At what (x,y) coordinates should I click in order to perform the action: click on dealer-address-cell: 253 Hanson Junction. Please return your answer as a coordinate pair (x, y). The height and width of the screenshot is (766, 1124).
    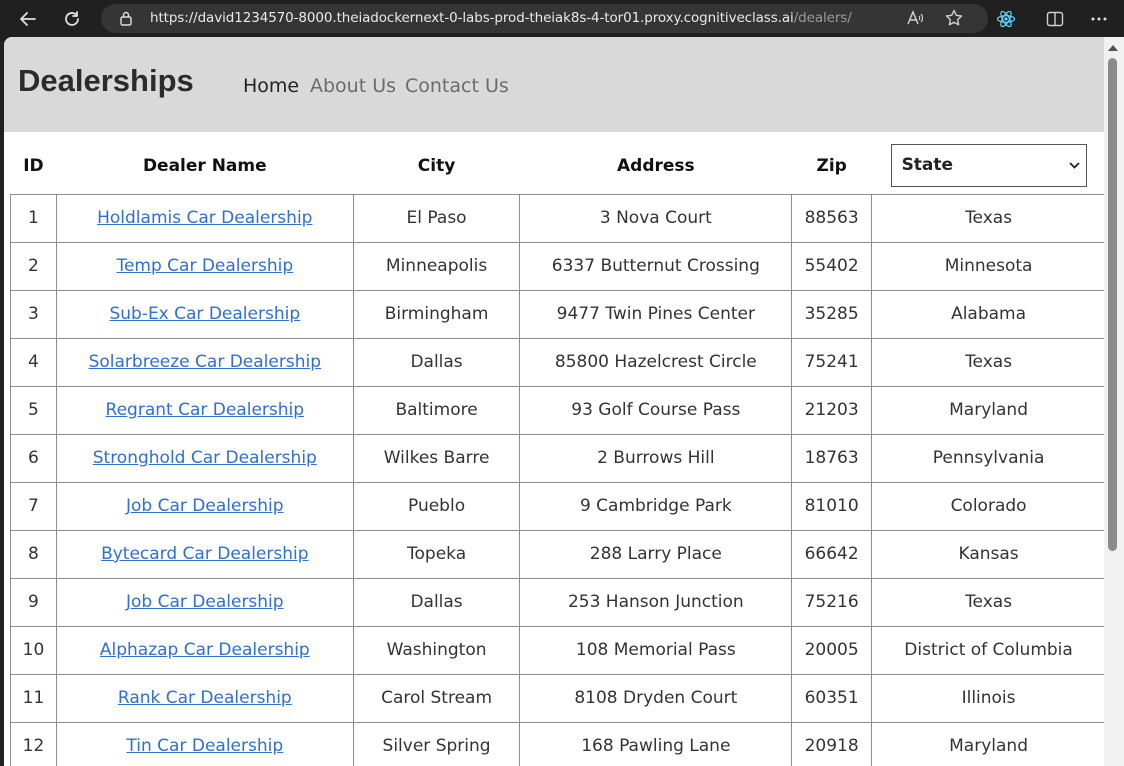
    Looking at the image, I should click on (656, 602).